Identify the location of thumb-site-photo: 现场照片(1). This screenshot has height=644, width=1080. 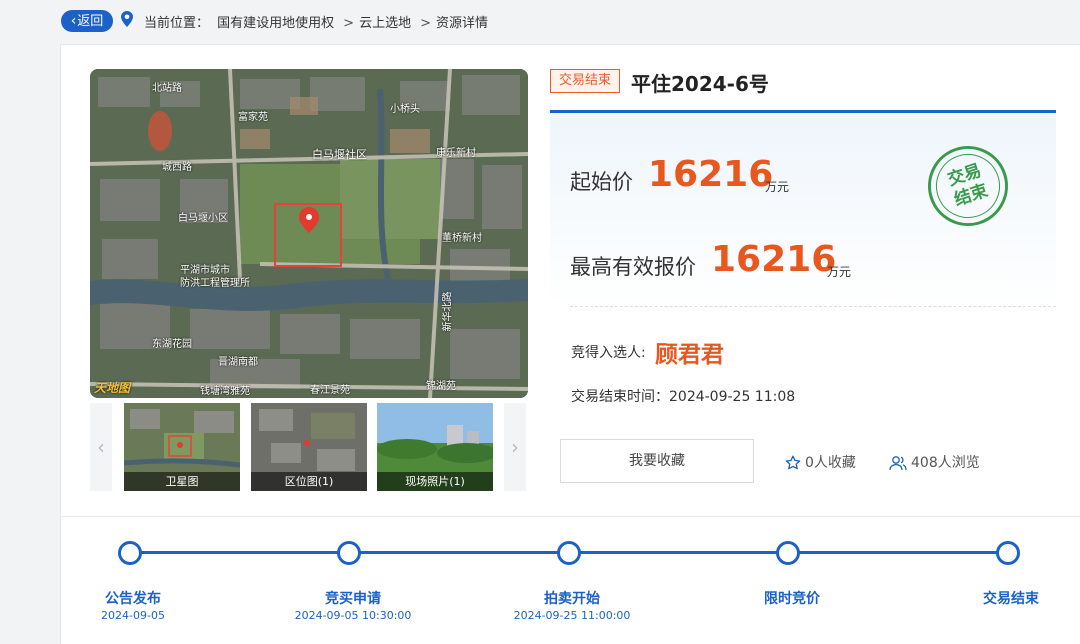
(435, 447).